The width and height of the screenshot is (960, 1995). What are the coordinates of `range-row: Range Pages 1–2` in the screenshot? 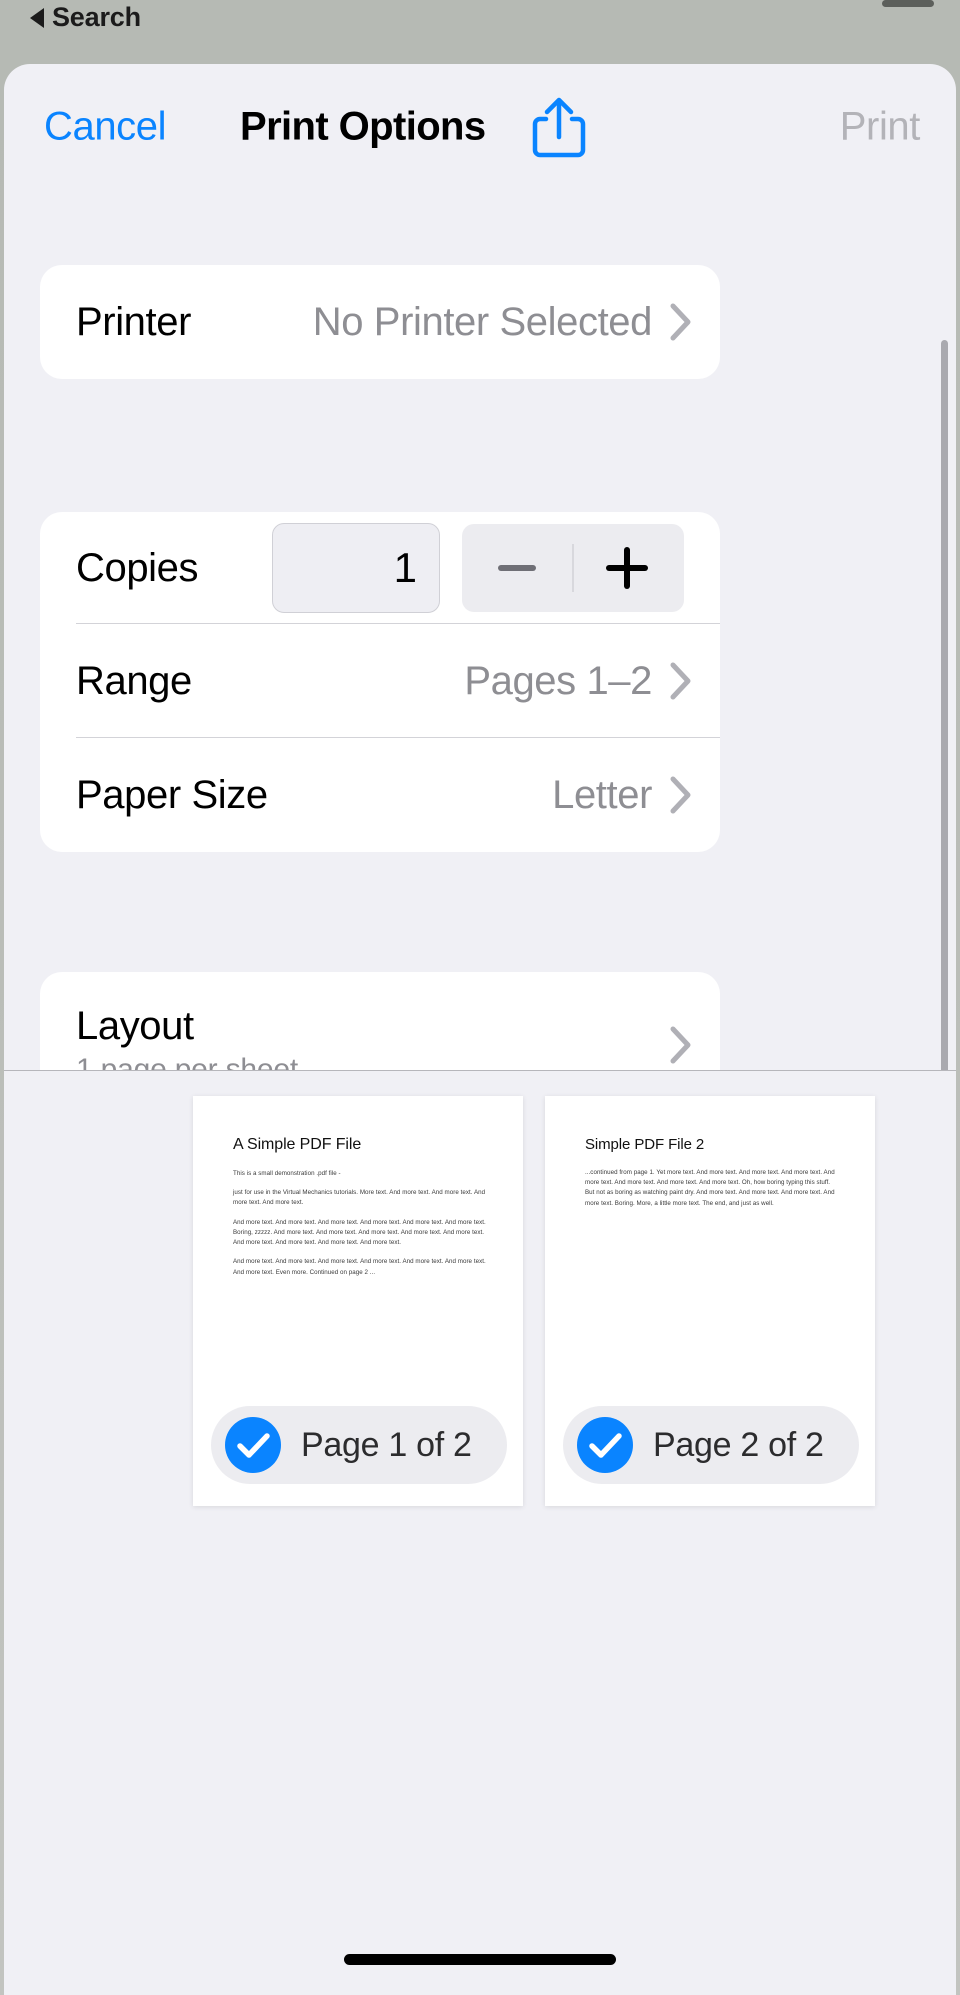 It's located at (380, 681).